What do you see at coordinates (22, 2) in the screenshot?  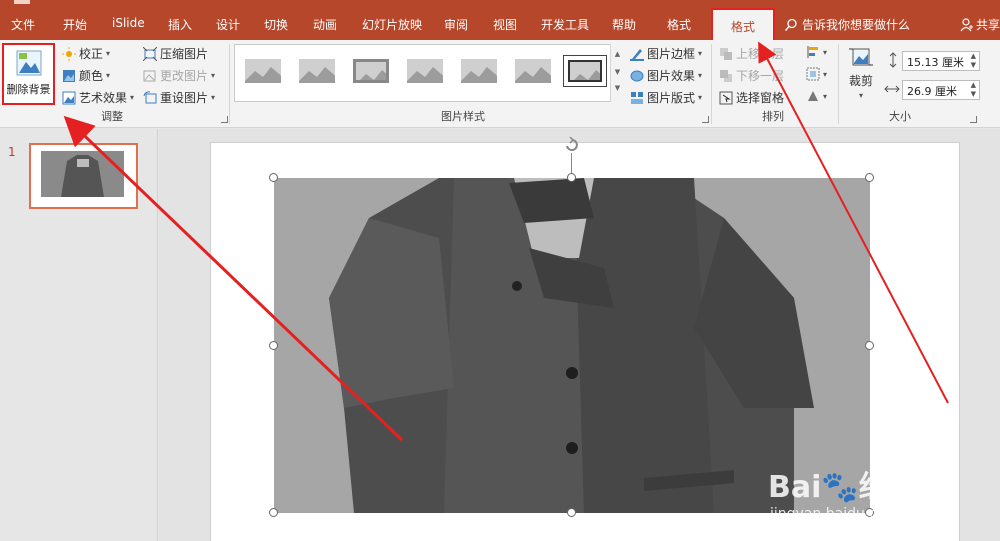 I see `title-stub` at bounding box center [22, 2].